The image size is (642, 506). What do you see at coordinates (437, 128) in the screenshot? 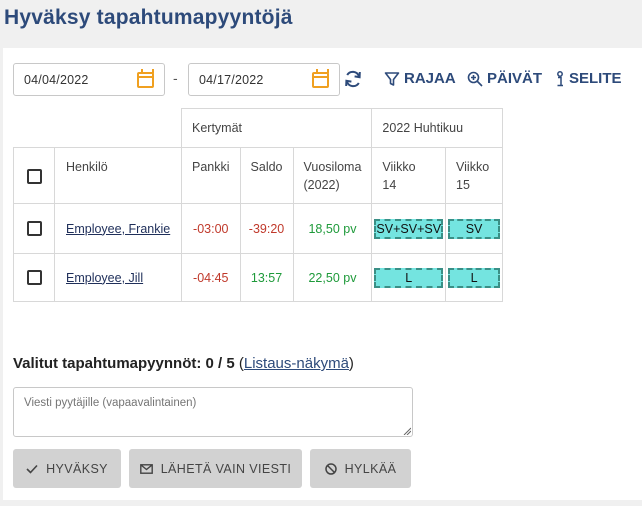
I see `group-header-month: 2022 Huhtikuu` at bounding box center [437, 128].